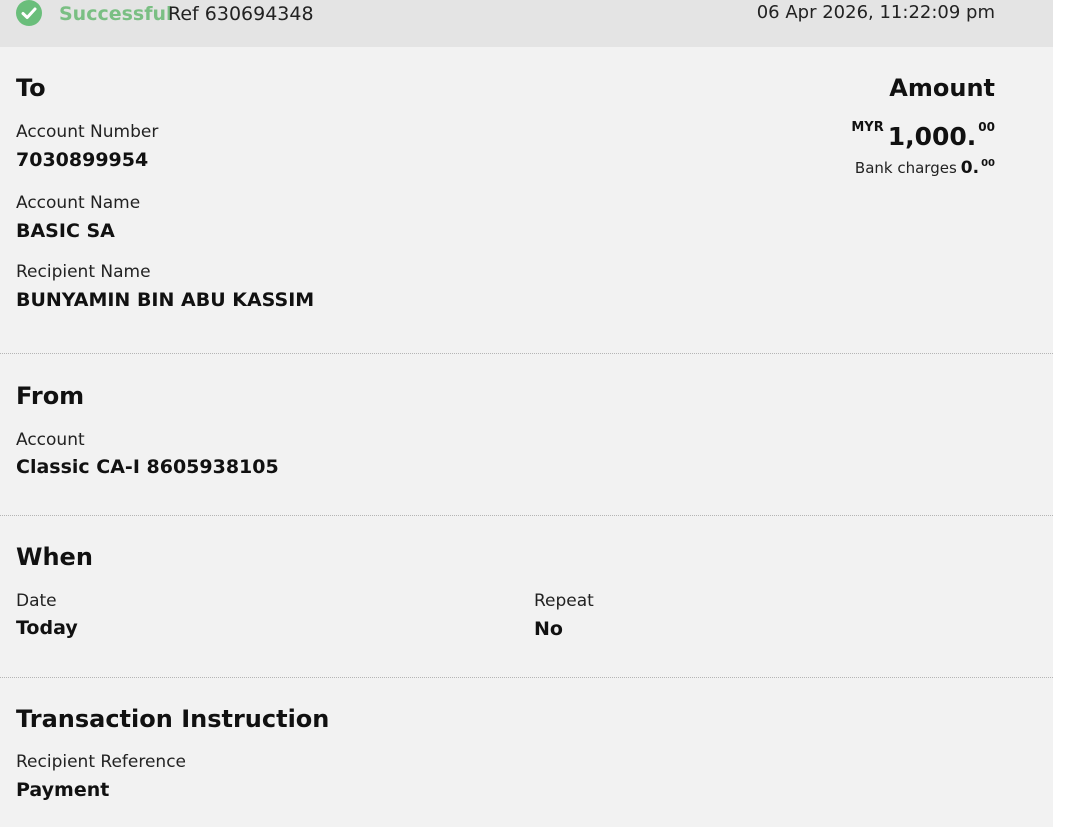 The image size is (1079, 827). I want to click on amount-value: MYR 1,000. 00, so click(923, 135).